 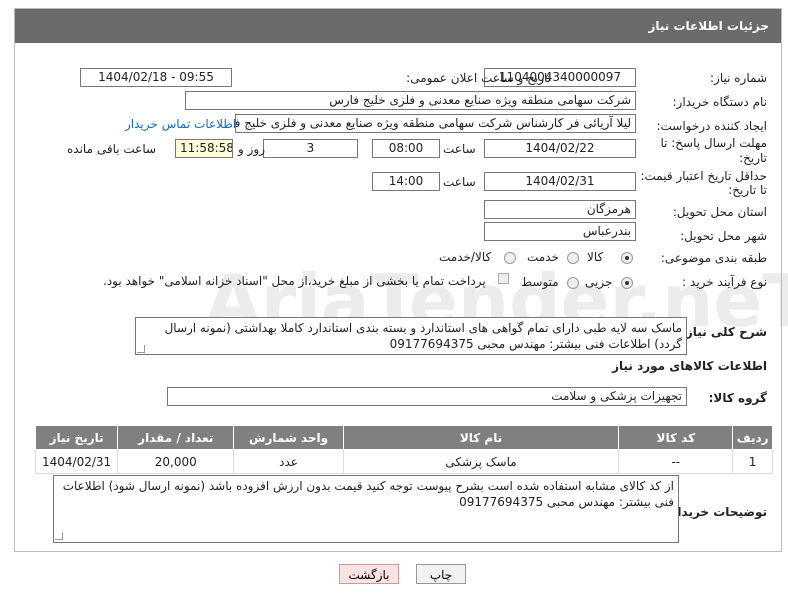 I want to click on category-label: طبقه بندی موضوعی:, so click(x=713, y=258).